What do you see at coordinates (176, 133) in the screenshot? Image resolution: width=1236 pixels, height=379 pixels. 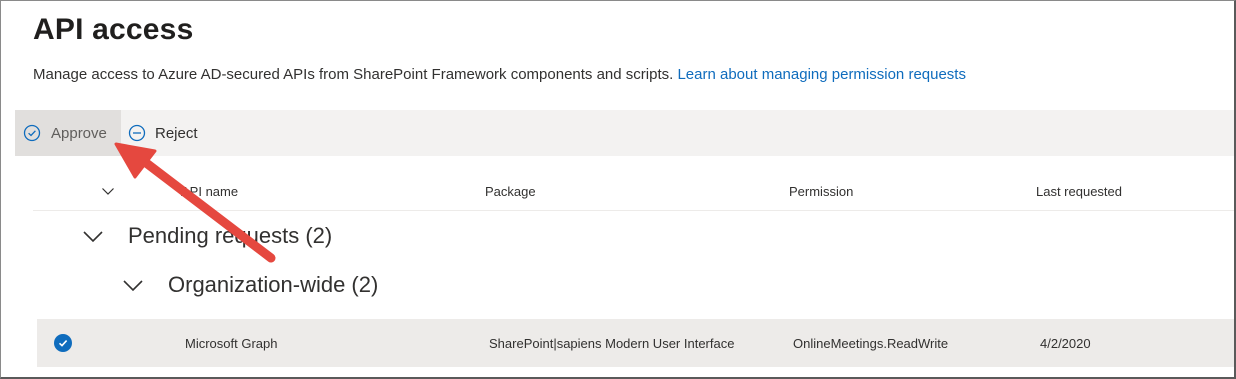 I see `reject-label: Reject` at bounding box center [176, 133].